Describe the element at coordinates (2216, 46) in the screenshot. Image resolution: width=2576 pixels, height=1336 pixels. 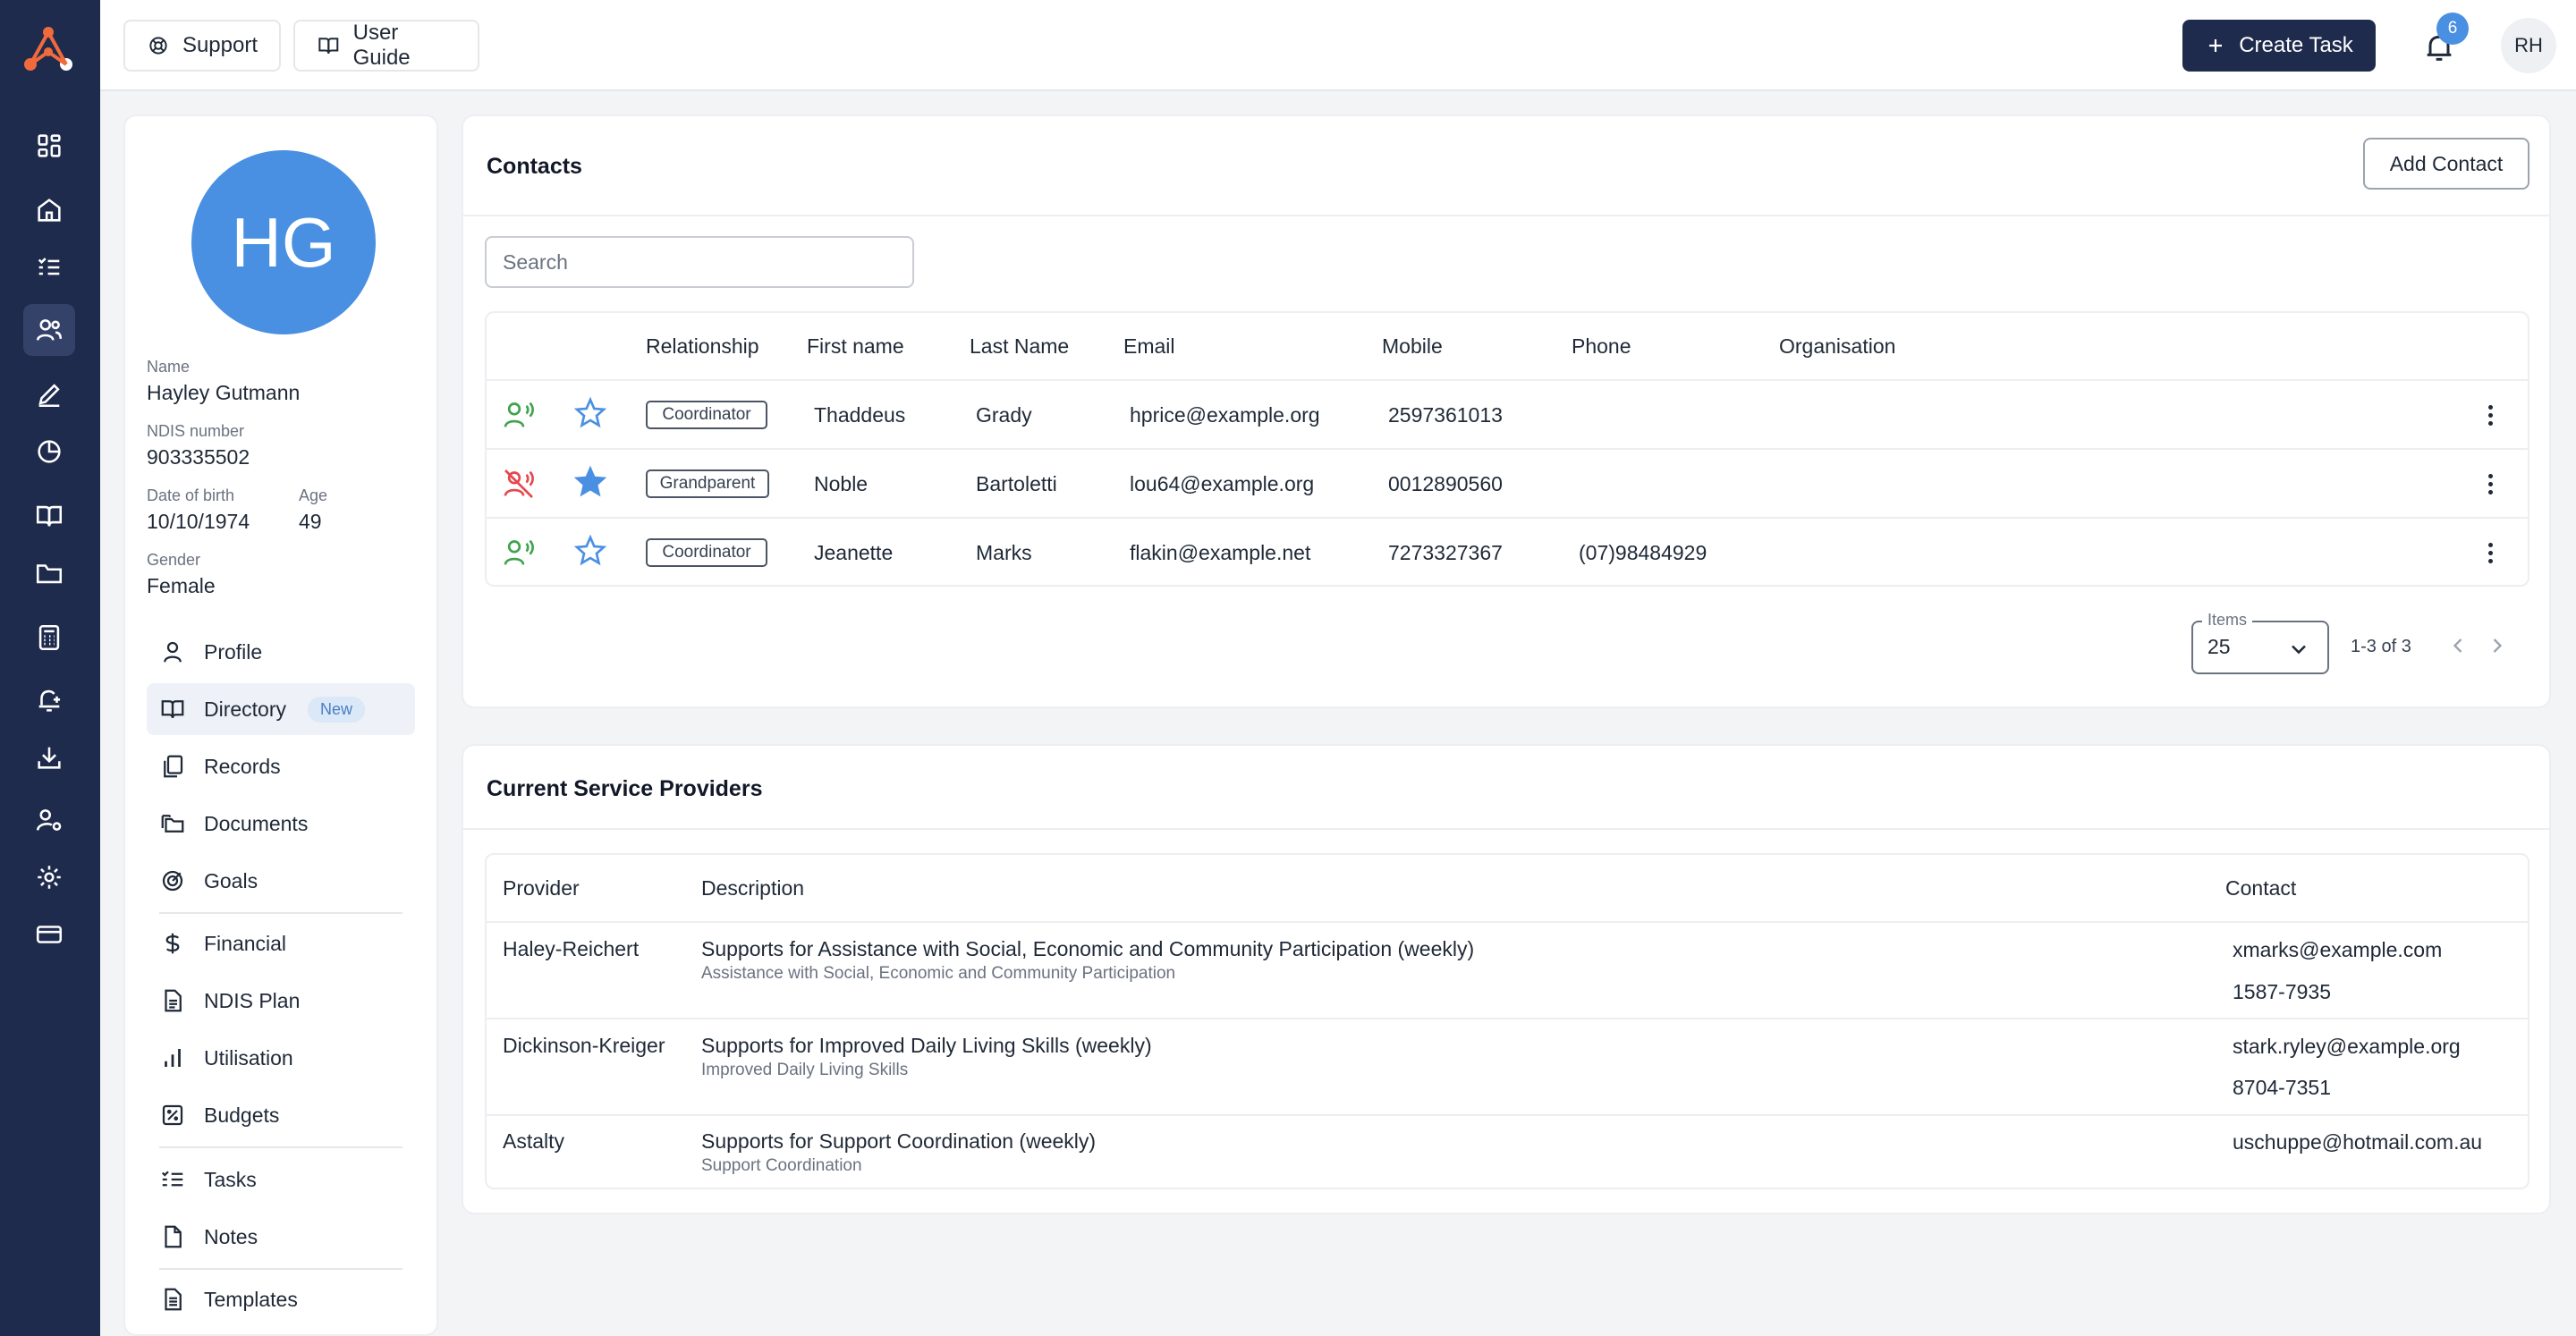
I see `plus-icon` at that location.